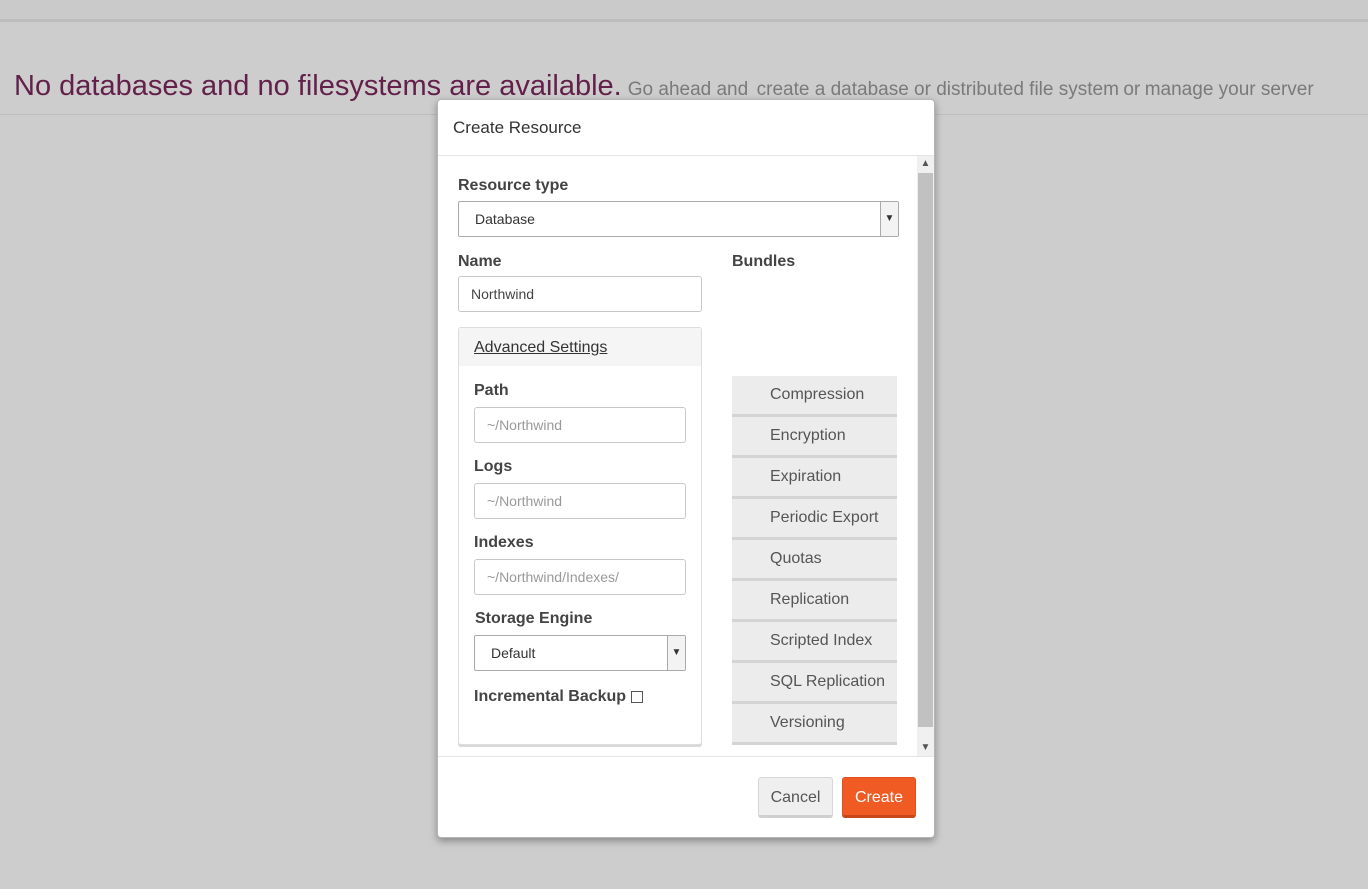  What do you see at coordinates (534, 618) in the screenshot?
I see `storage-engine-label: Storage Engine` at bounding box center [534, 618].